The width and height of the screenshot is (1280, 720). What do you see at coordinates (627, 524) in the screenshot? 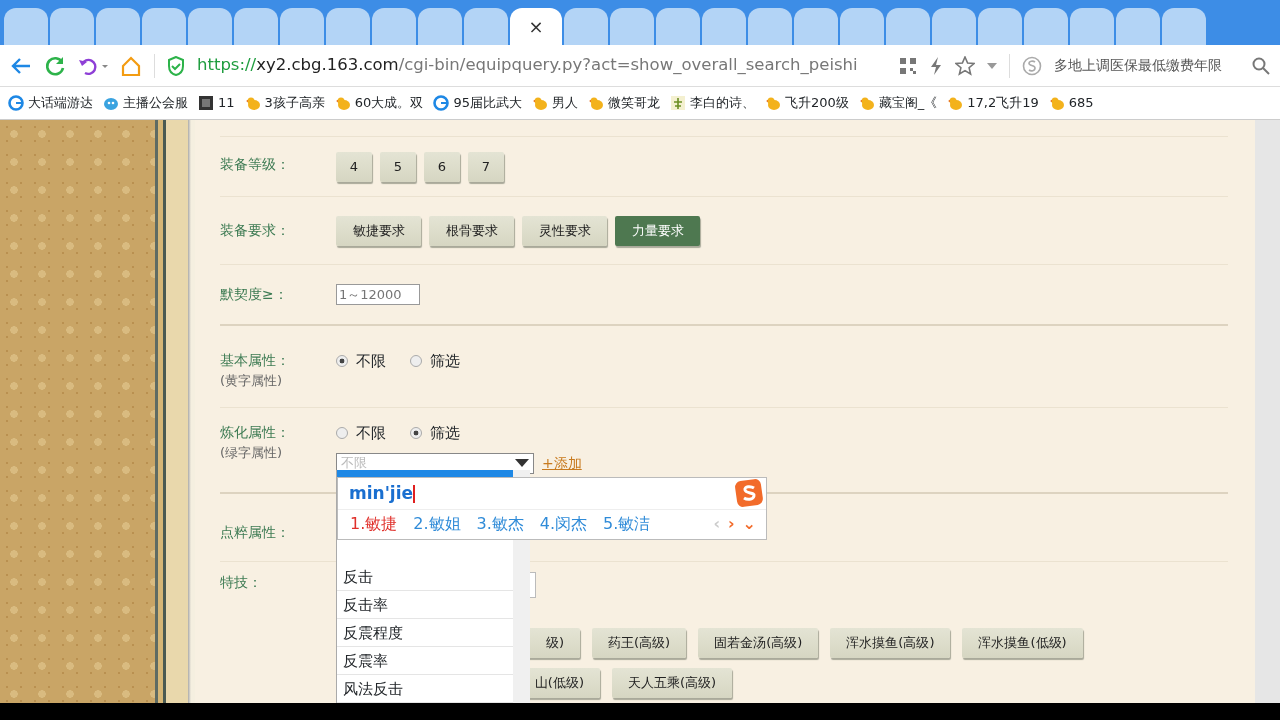
I see `ime-candidate: 5.敏洁` at bounding box center [627, 524].